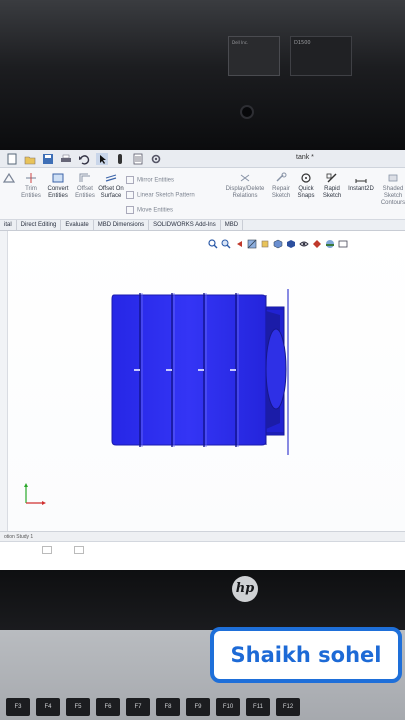 The height and width of the screenshot is (720, 405). I want to click on key: F8, so click(168, 707).